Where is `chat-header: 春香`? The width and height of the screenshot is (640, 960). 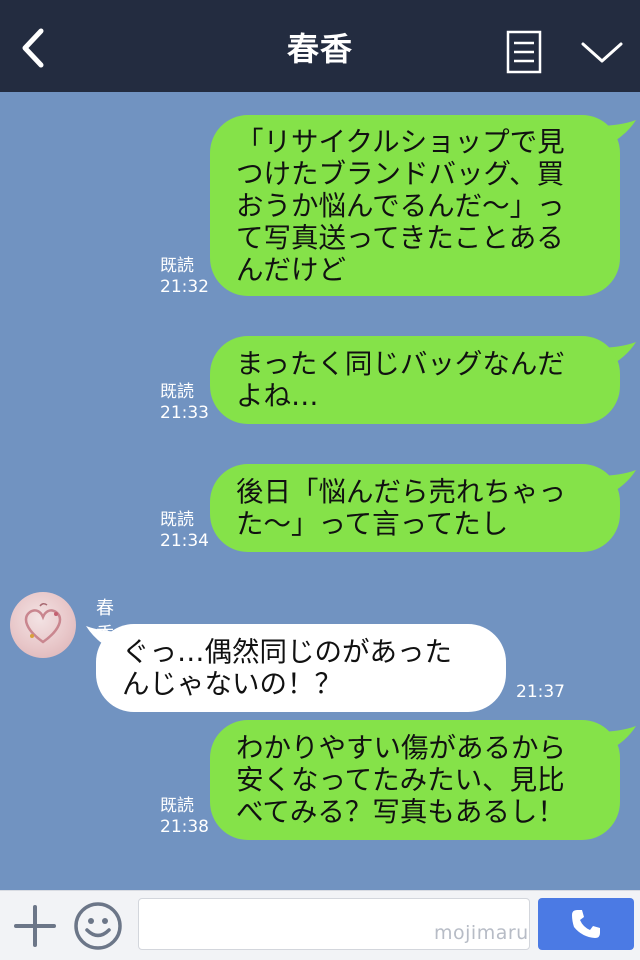 chat-header: 春香 is located at coordinates (320, 46).